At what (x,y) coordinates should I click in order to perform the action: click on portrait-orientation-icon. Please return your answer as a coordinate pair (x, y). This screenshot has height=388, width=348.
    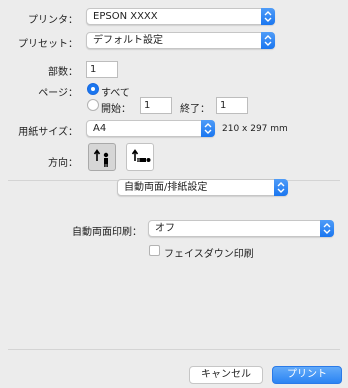
    Looking at the image, I should click on (101, 158).